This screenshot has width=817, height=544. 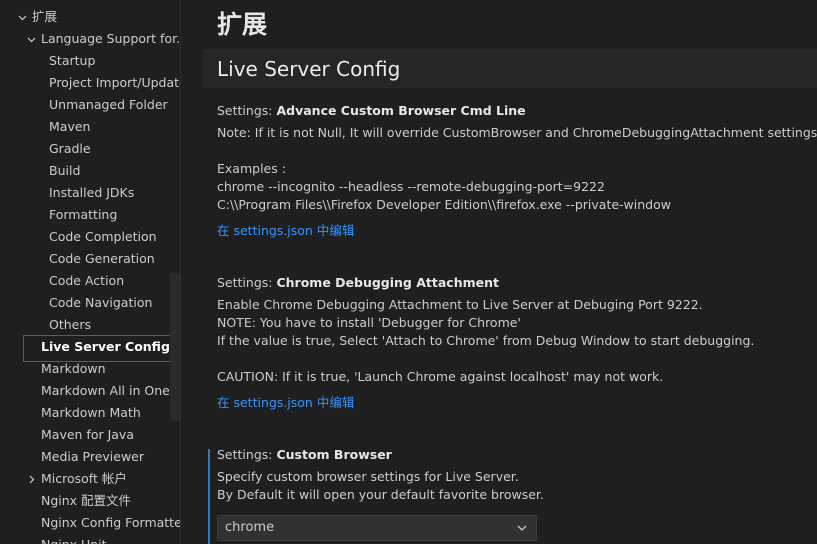 What do you see at coordinates (334, 454) in the screenshot?
I see `setting-name: Custom Browser` at bounding box center [334, 454].